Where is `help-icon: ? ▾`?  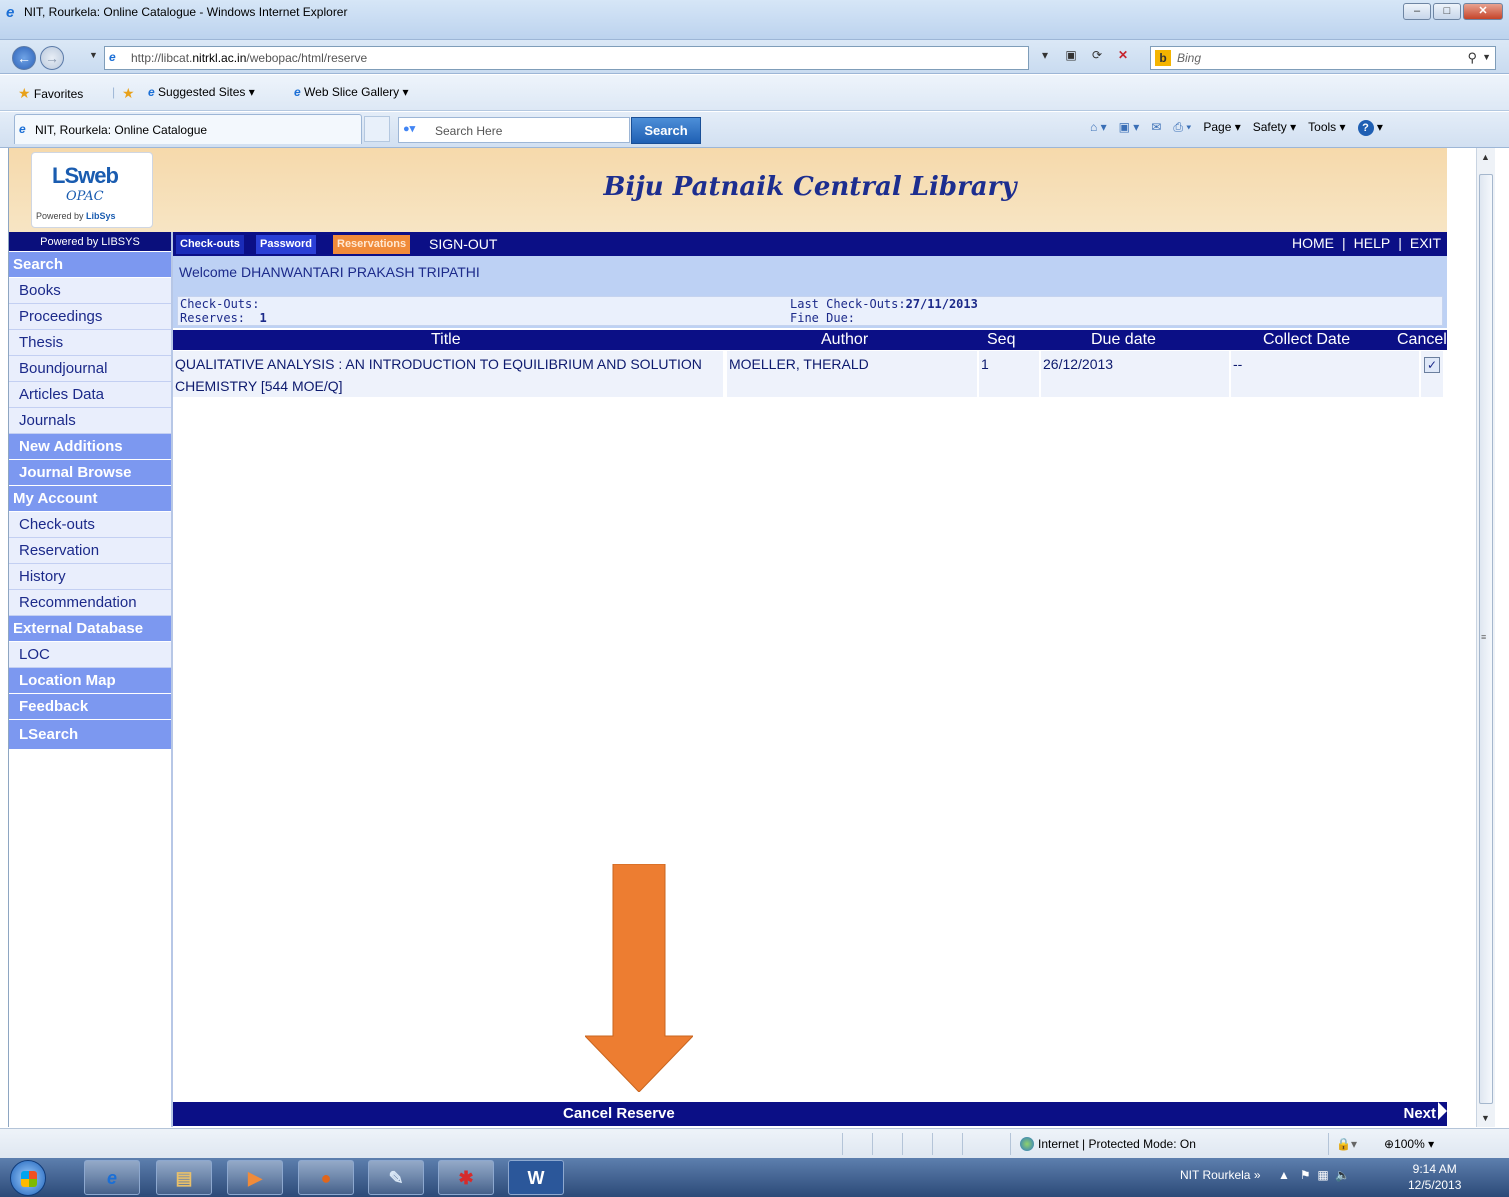 help-icon: ? ▾ is located at coordinates (1370, 128).